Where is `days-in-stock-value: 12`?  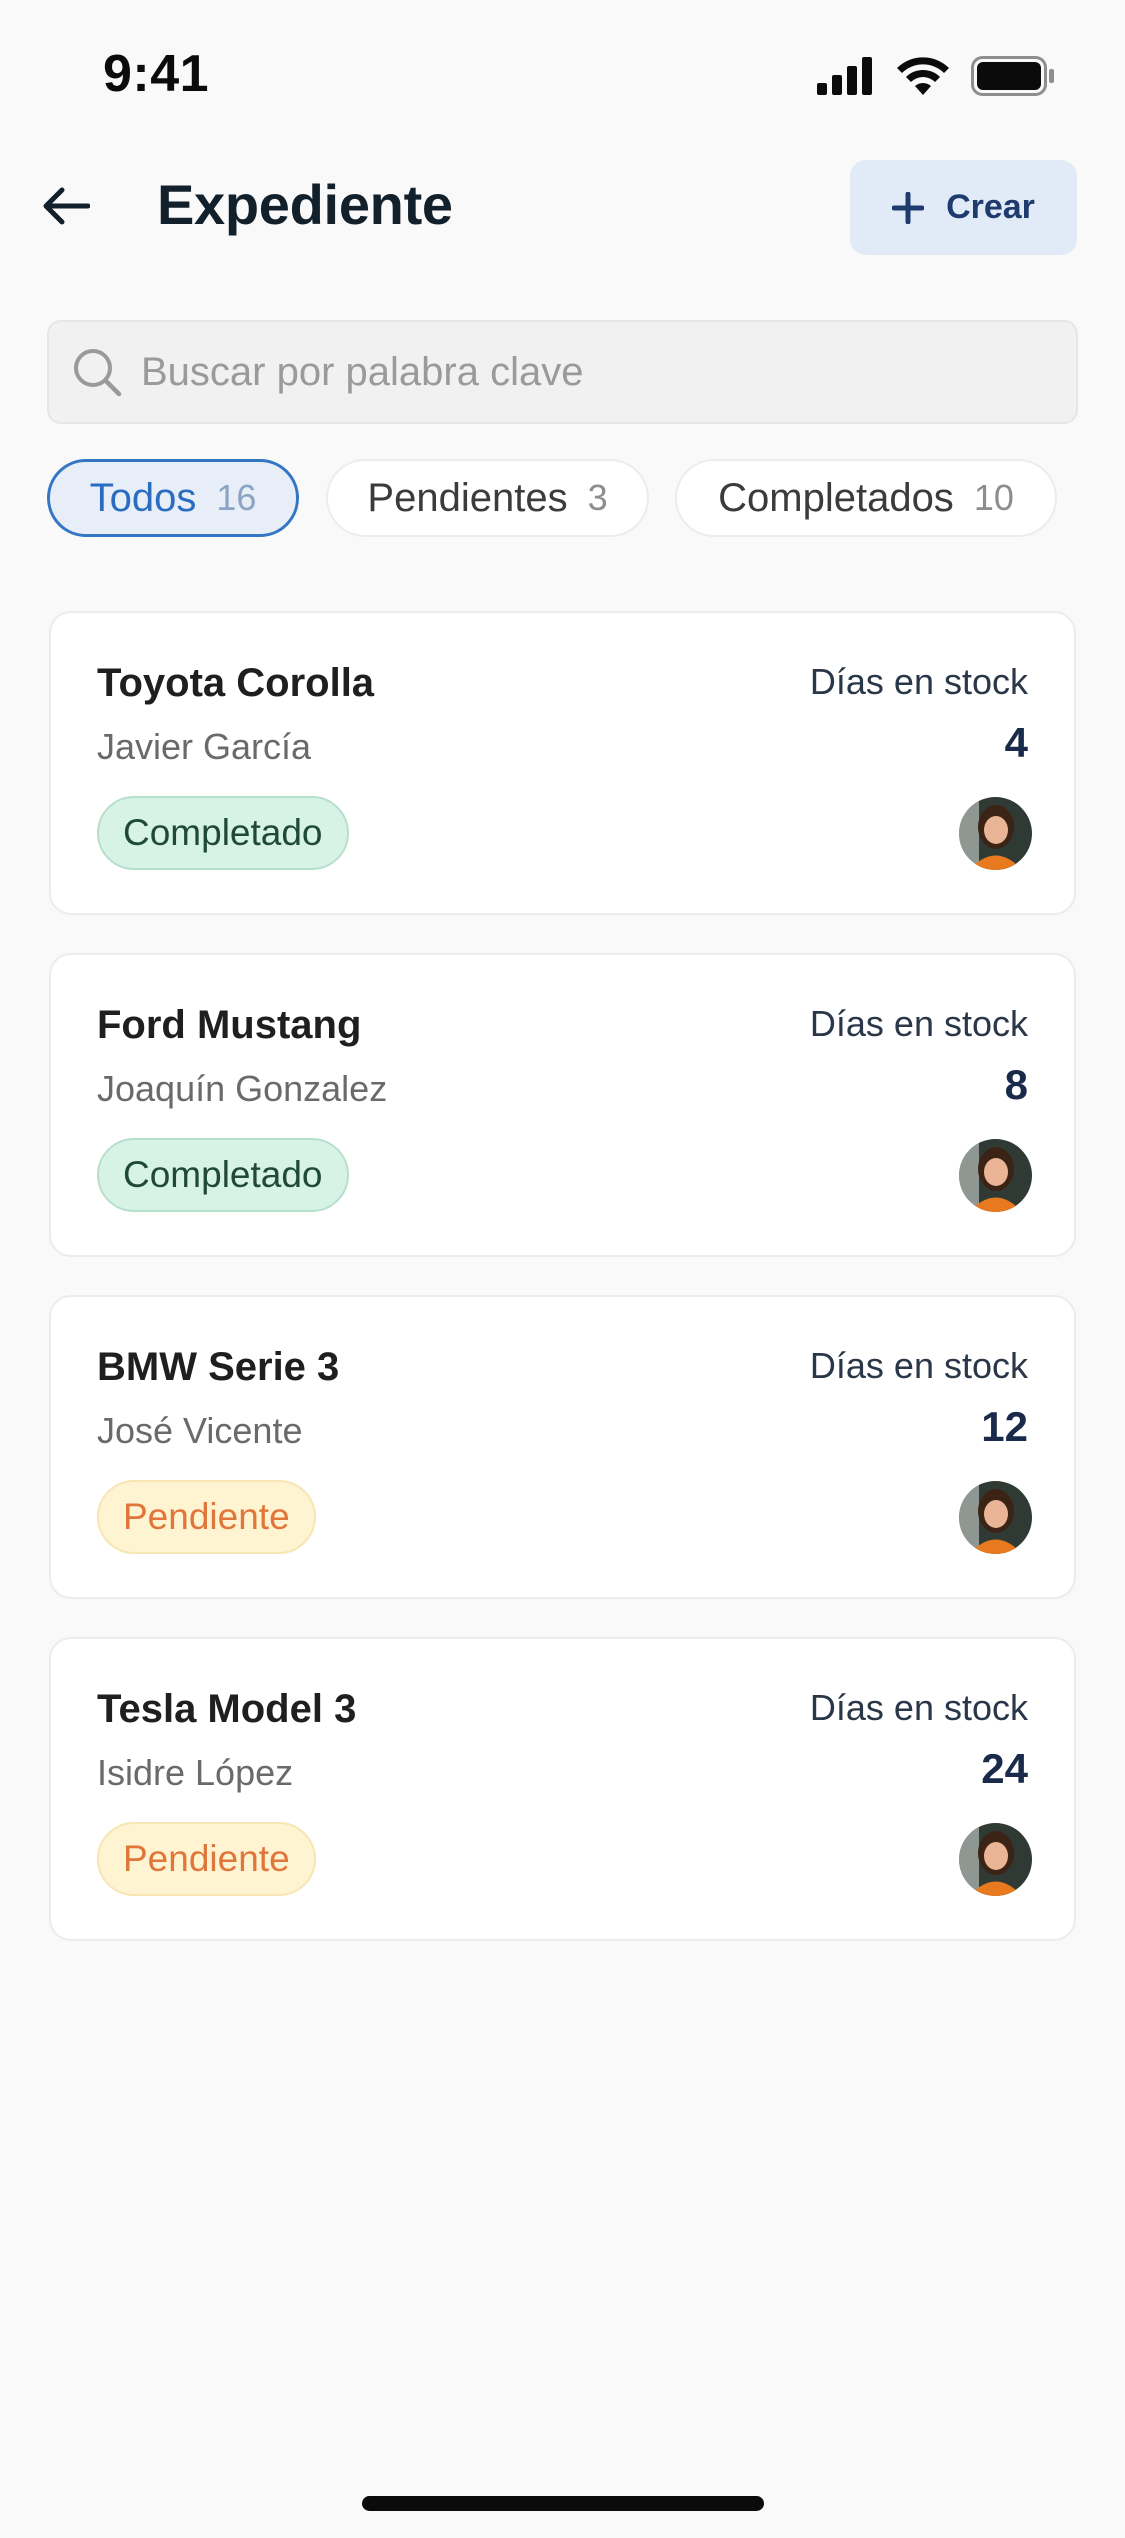 days-in-stock-value: 12 is located at coordinates (1004, 1426).